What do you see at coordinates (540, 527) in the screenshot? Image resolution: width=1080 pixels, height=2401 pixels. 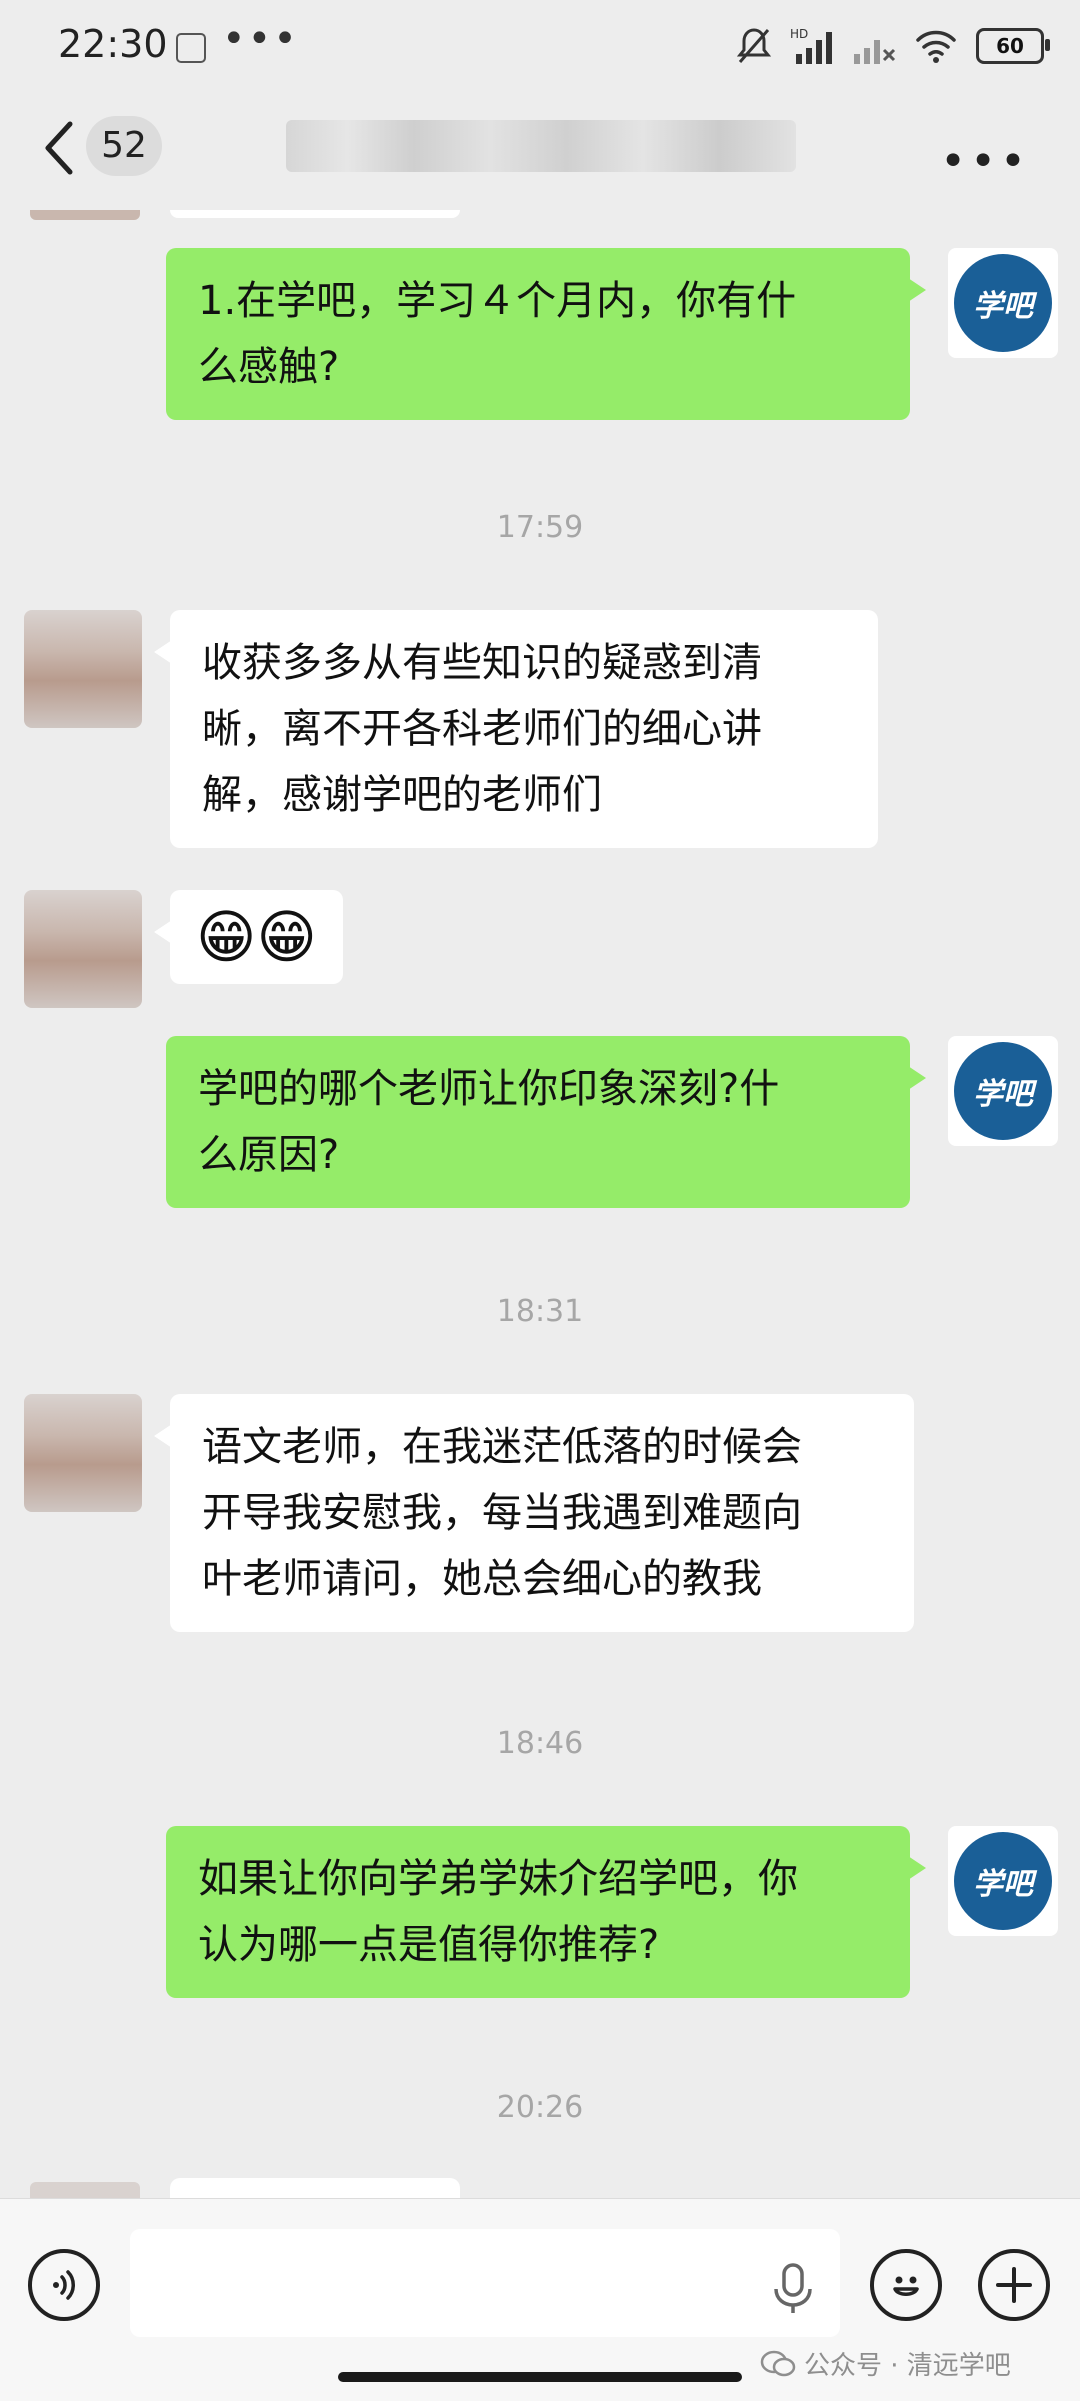 I see `timestamp: 17:59` at bounding box center [540, 527].